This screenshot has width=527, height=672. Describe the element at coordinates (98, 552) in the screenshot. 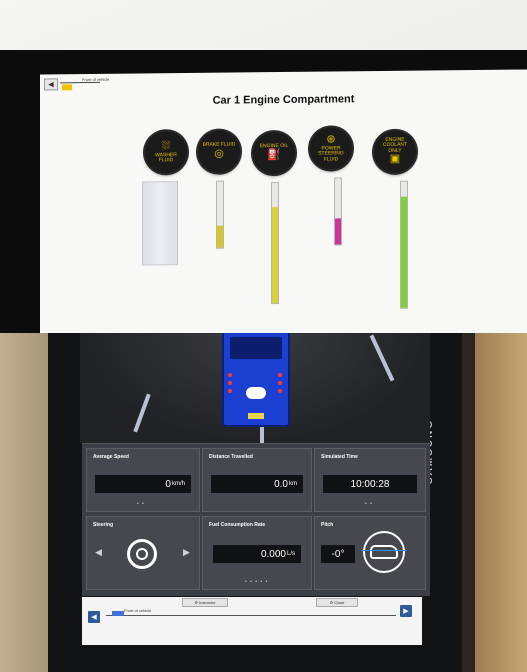

I see `steer-left-icon: ◀` at that location.